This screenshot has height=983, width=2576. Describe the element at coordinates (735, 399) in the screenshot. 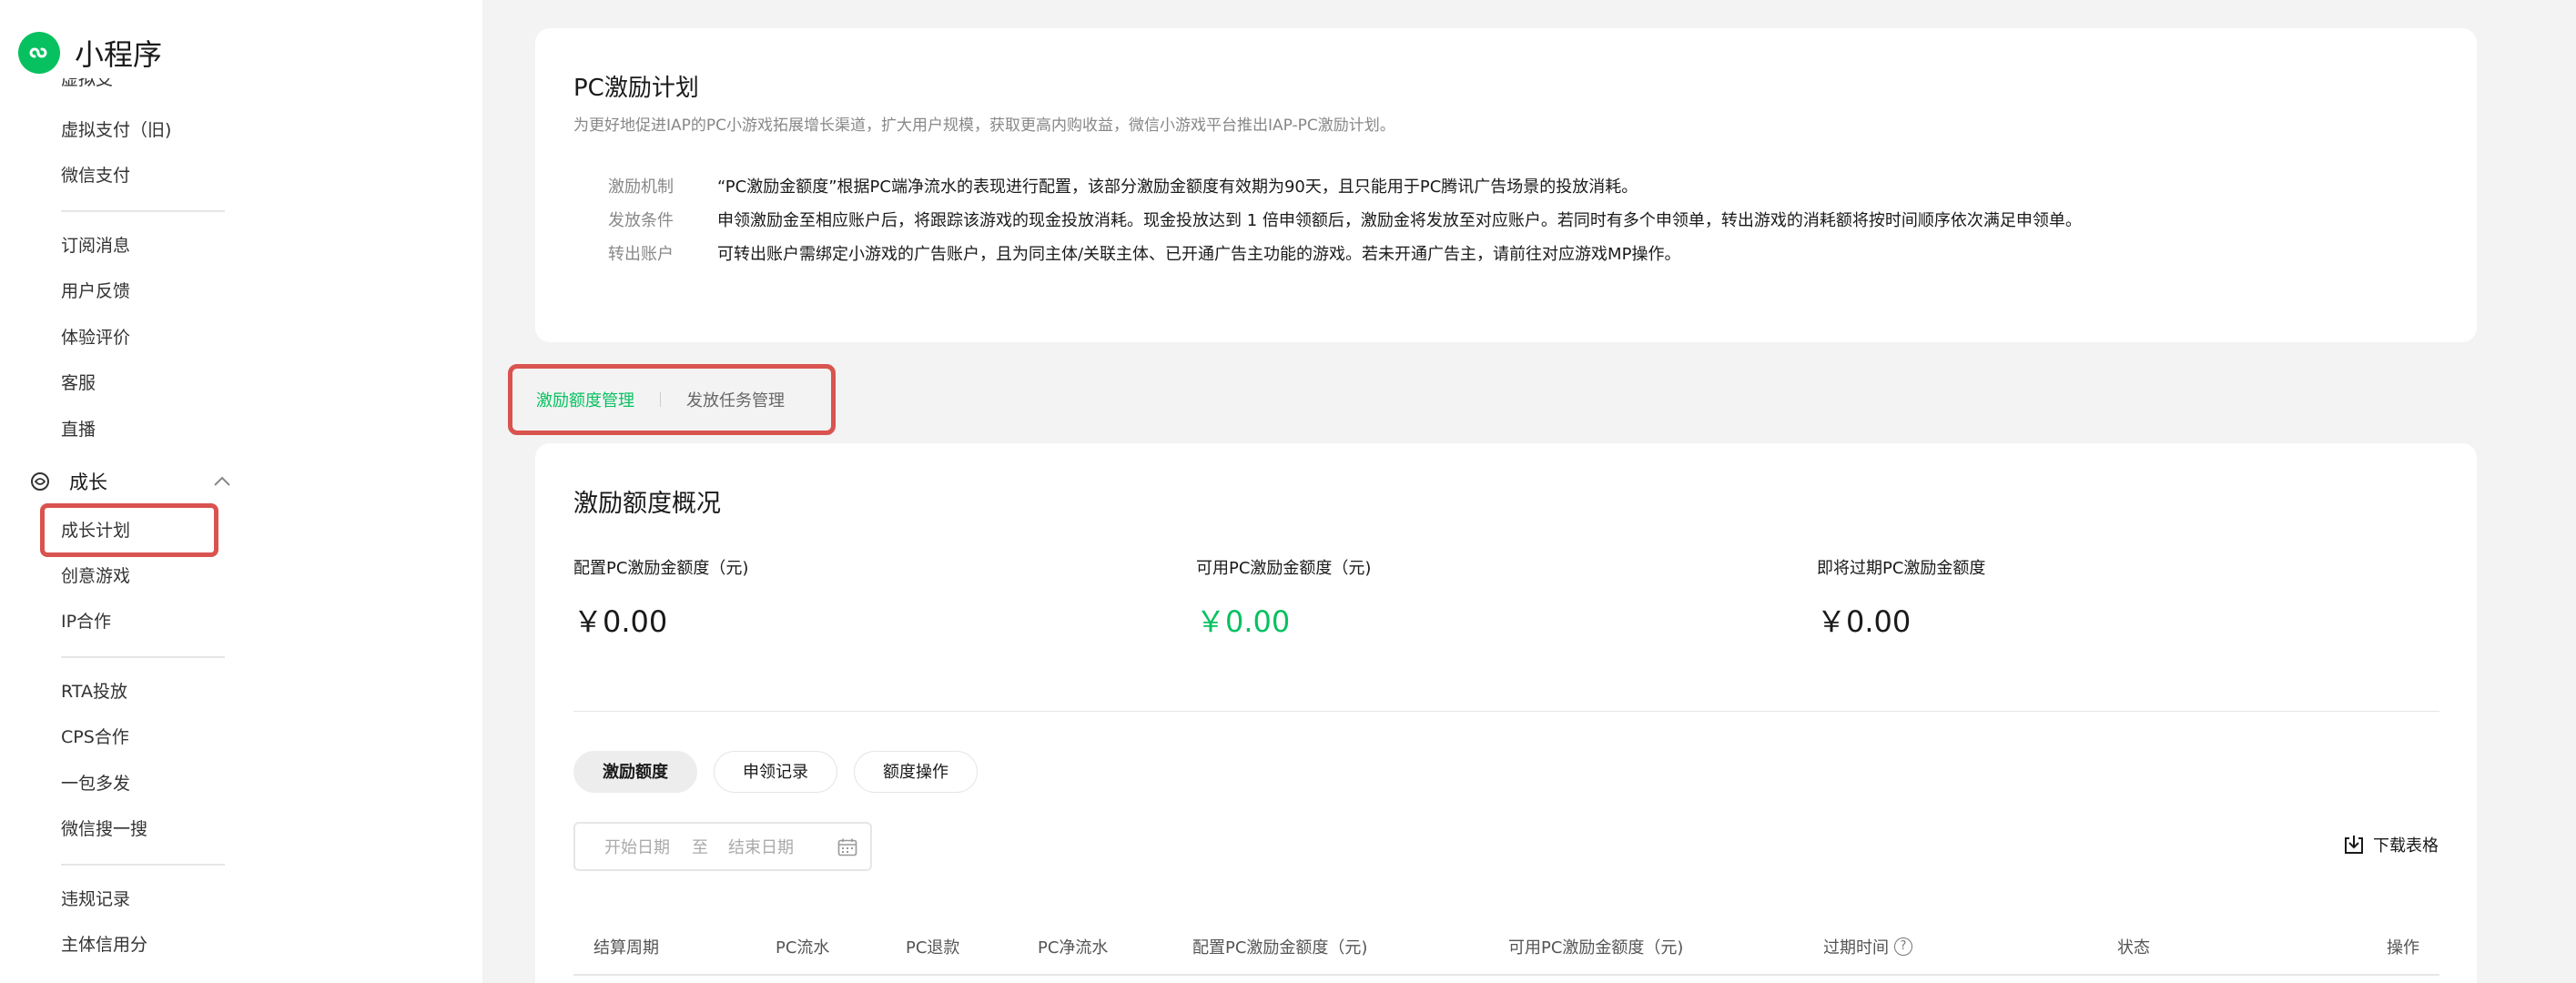

I see `tab-task-management: 发放任务管理` at that location.